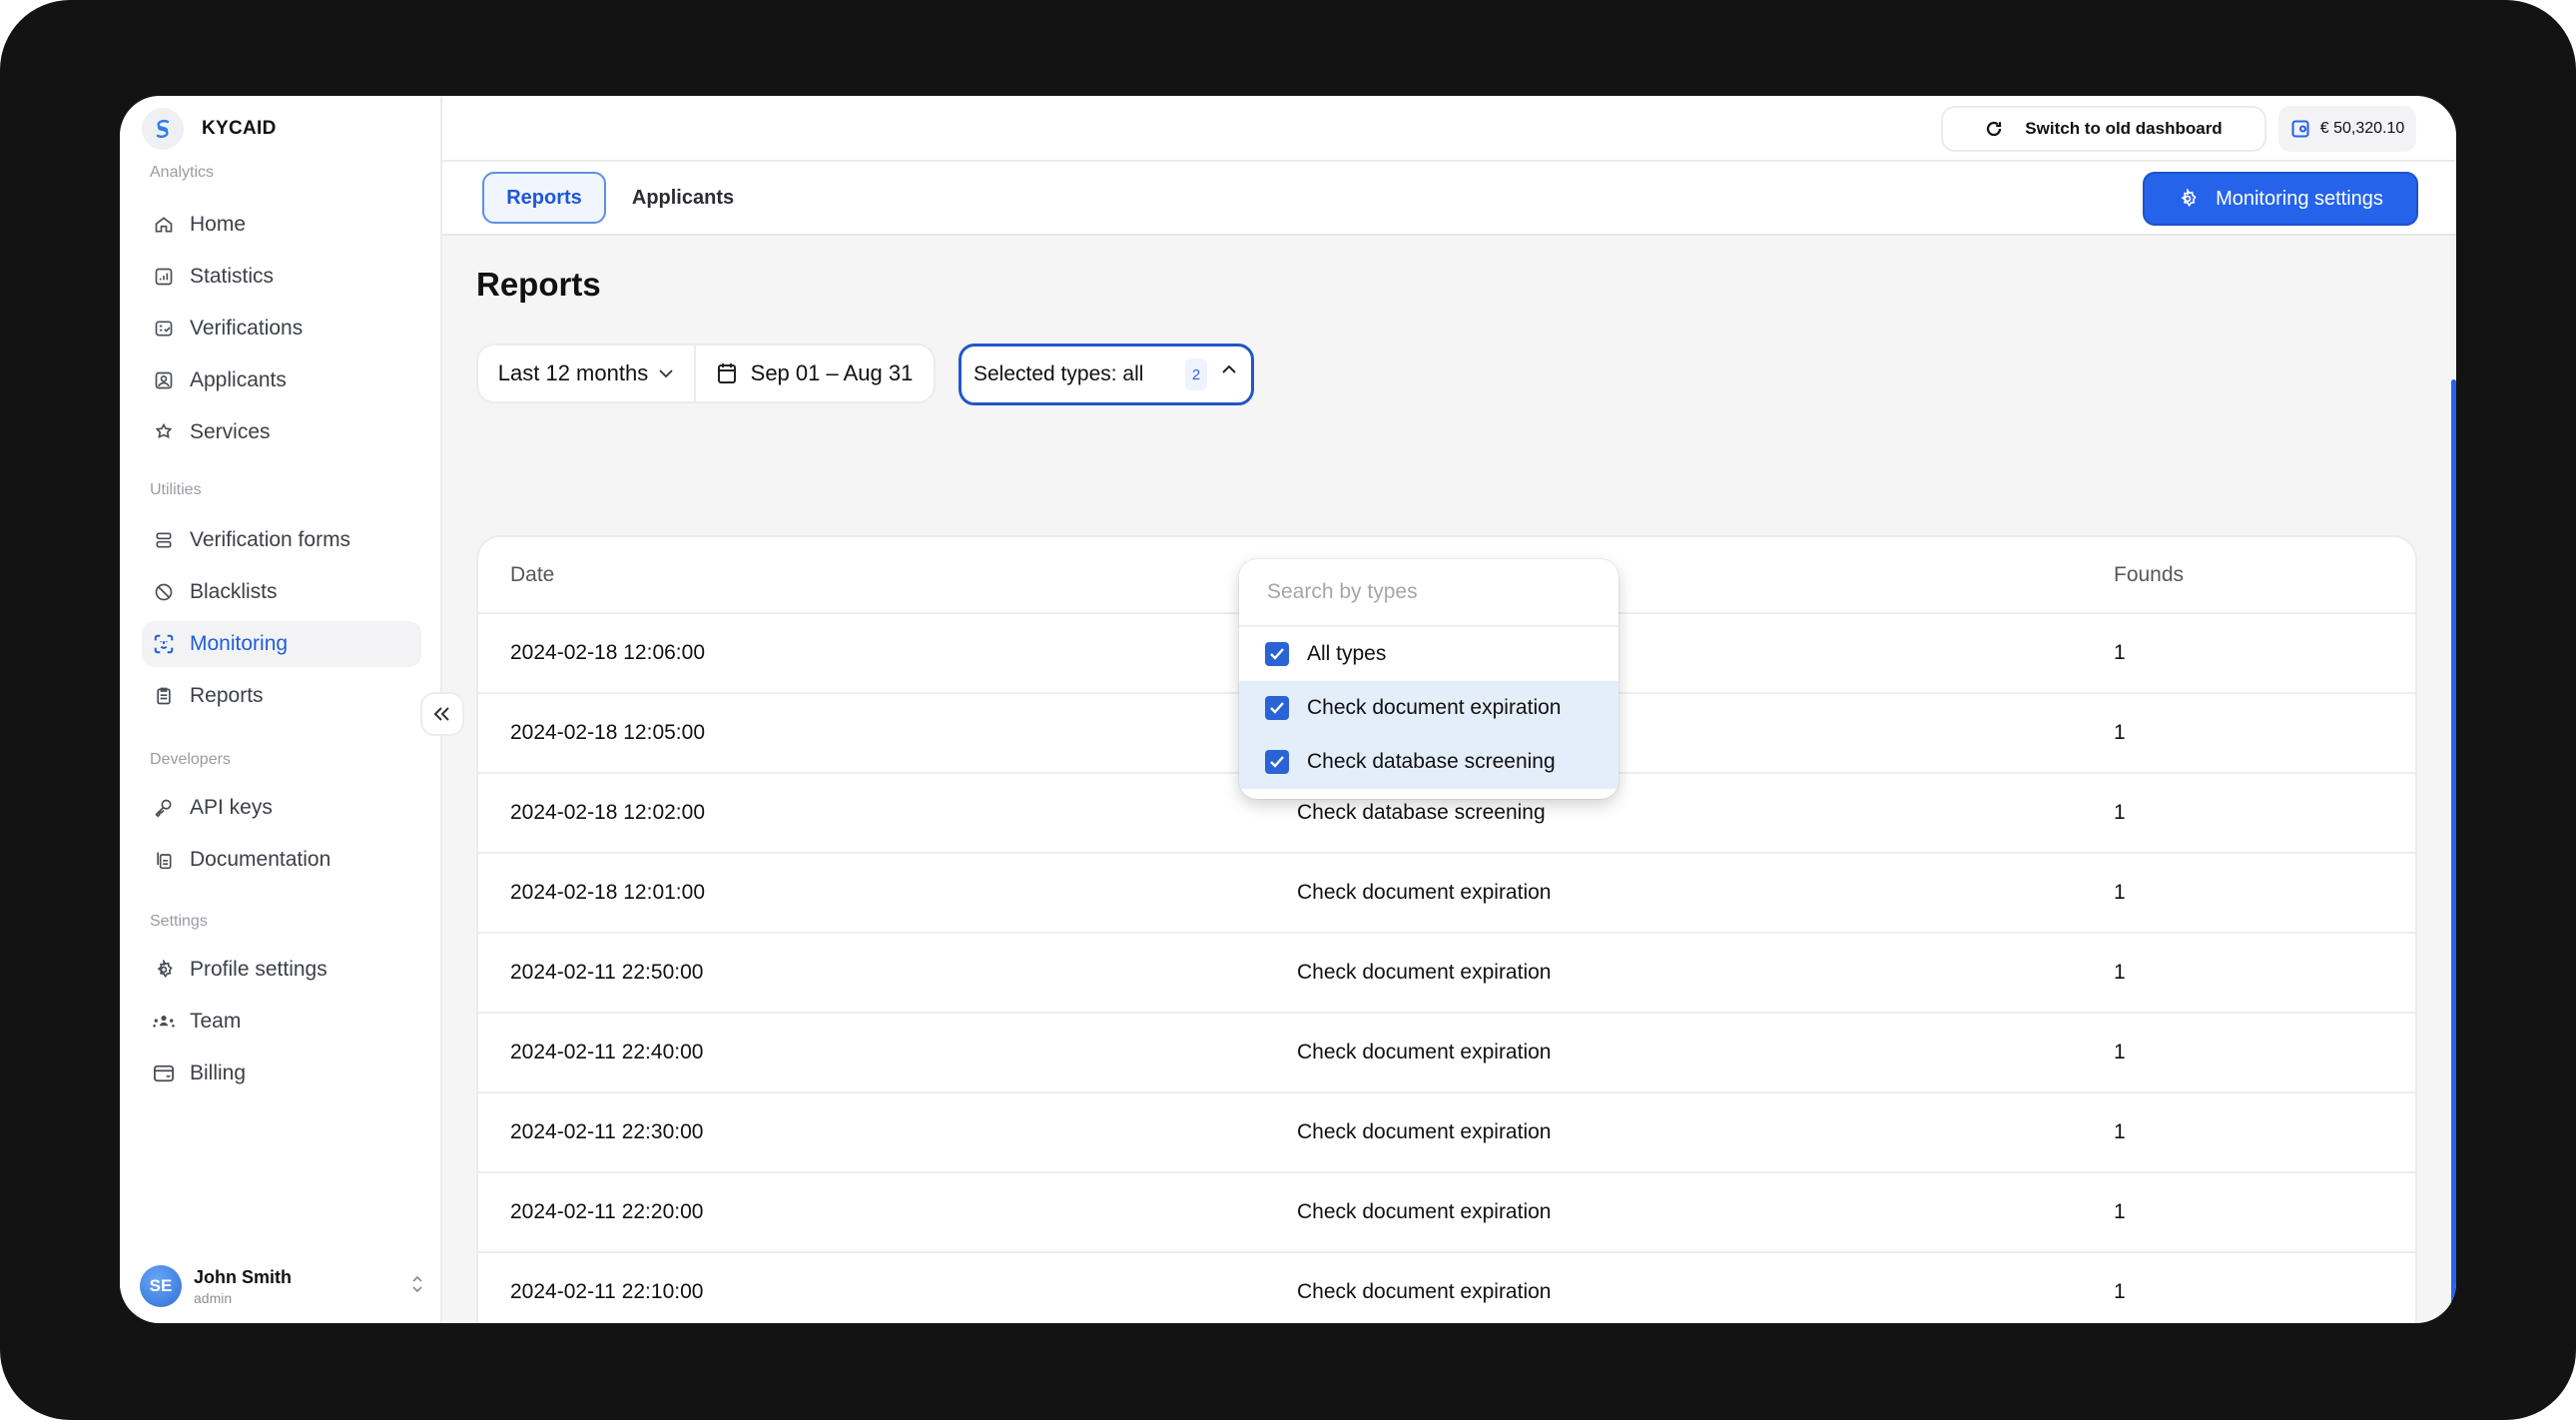 The image size is (2576, 1420). What do you see at coordinates (258, 969) in the screenshot?
I see `sidebar-item-label: Profile settings` at bounding box center [258, 969].